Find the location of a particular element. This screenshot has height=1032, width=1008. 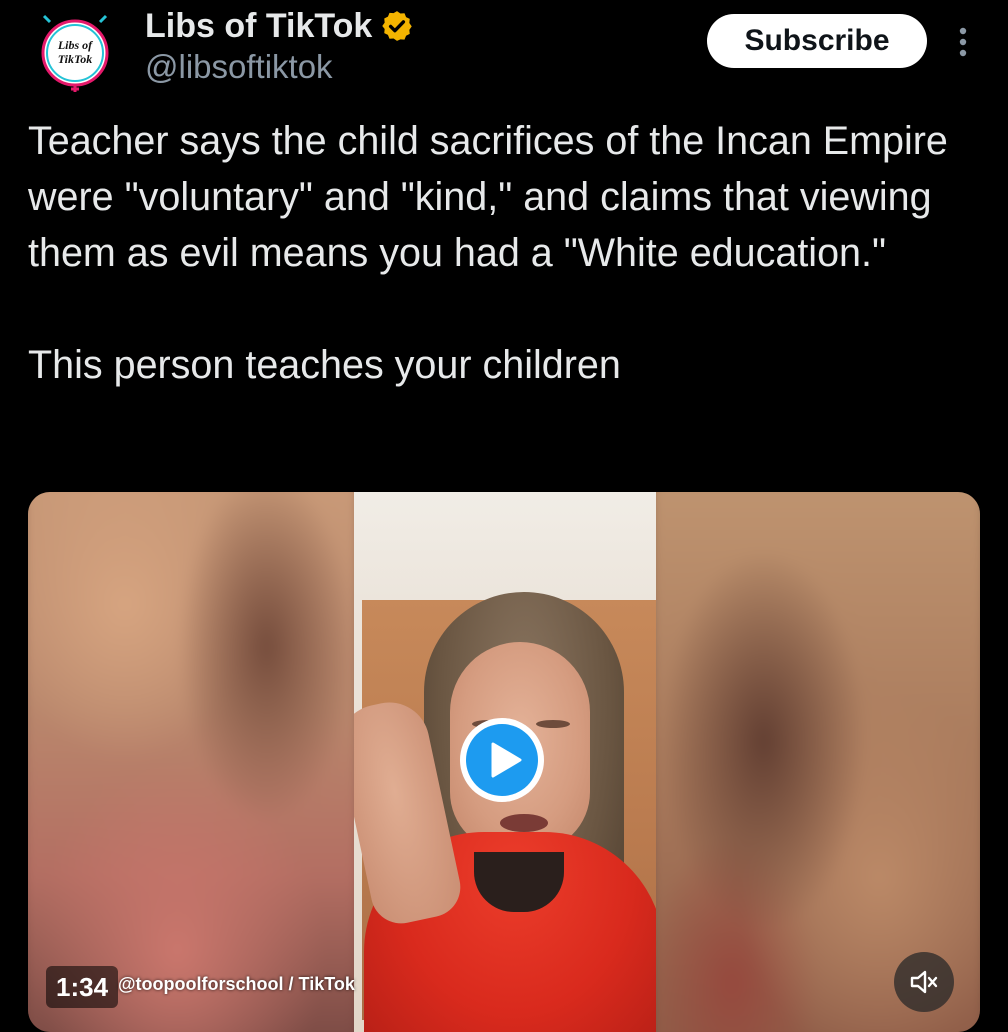

author-name-row: Libs of TikTok is located at coordinates (279, 26).